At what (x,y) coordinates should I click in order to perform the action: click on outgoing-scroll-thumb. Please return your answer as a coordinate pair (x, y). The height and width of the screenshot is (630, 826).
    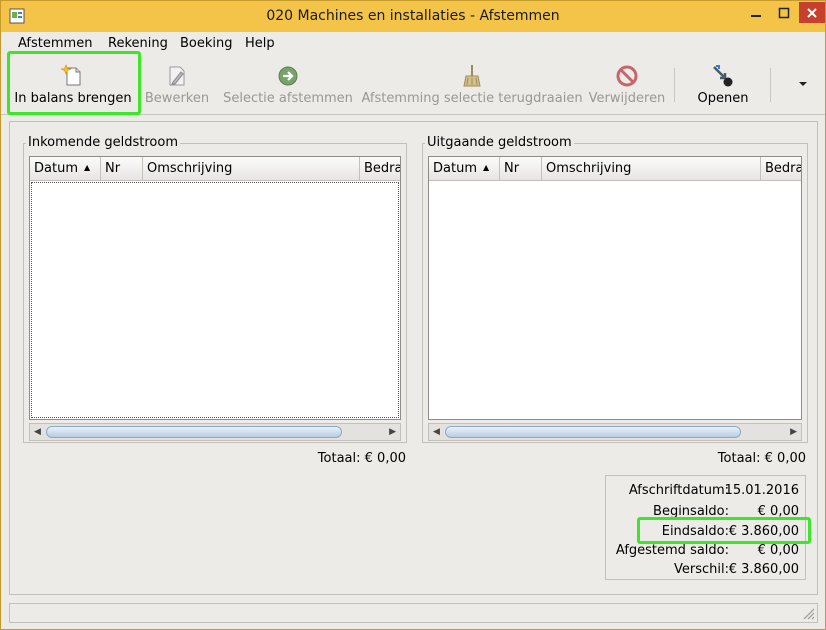
    Looking at the image, I should click on (593, 432).